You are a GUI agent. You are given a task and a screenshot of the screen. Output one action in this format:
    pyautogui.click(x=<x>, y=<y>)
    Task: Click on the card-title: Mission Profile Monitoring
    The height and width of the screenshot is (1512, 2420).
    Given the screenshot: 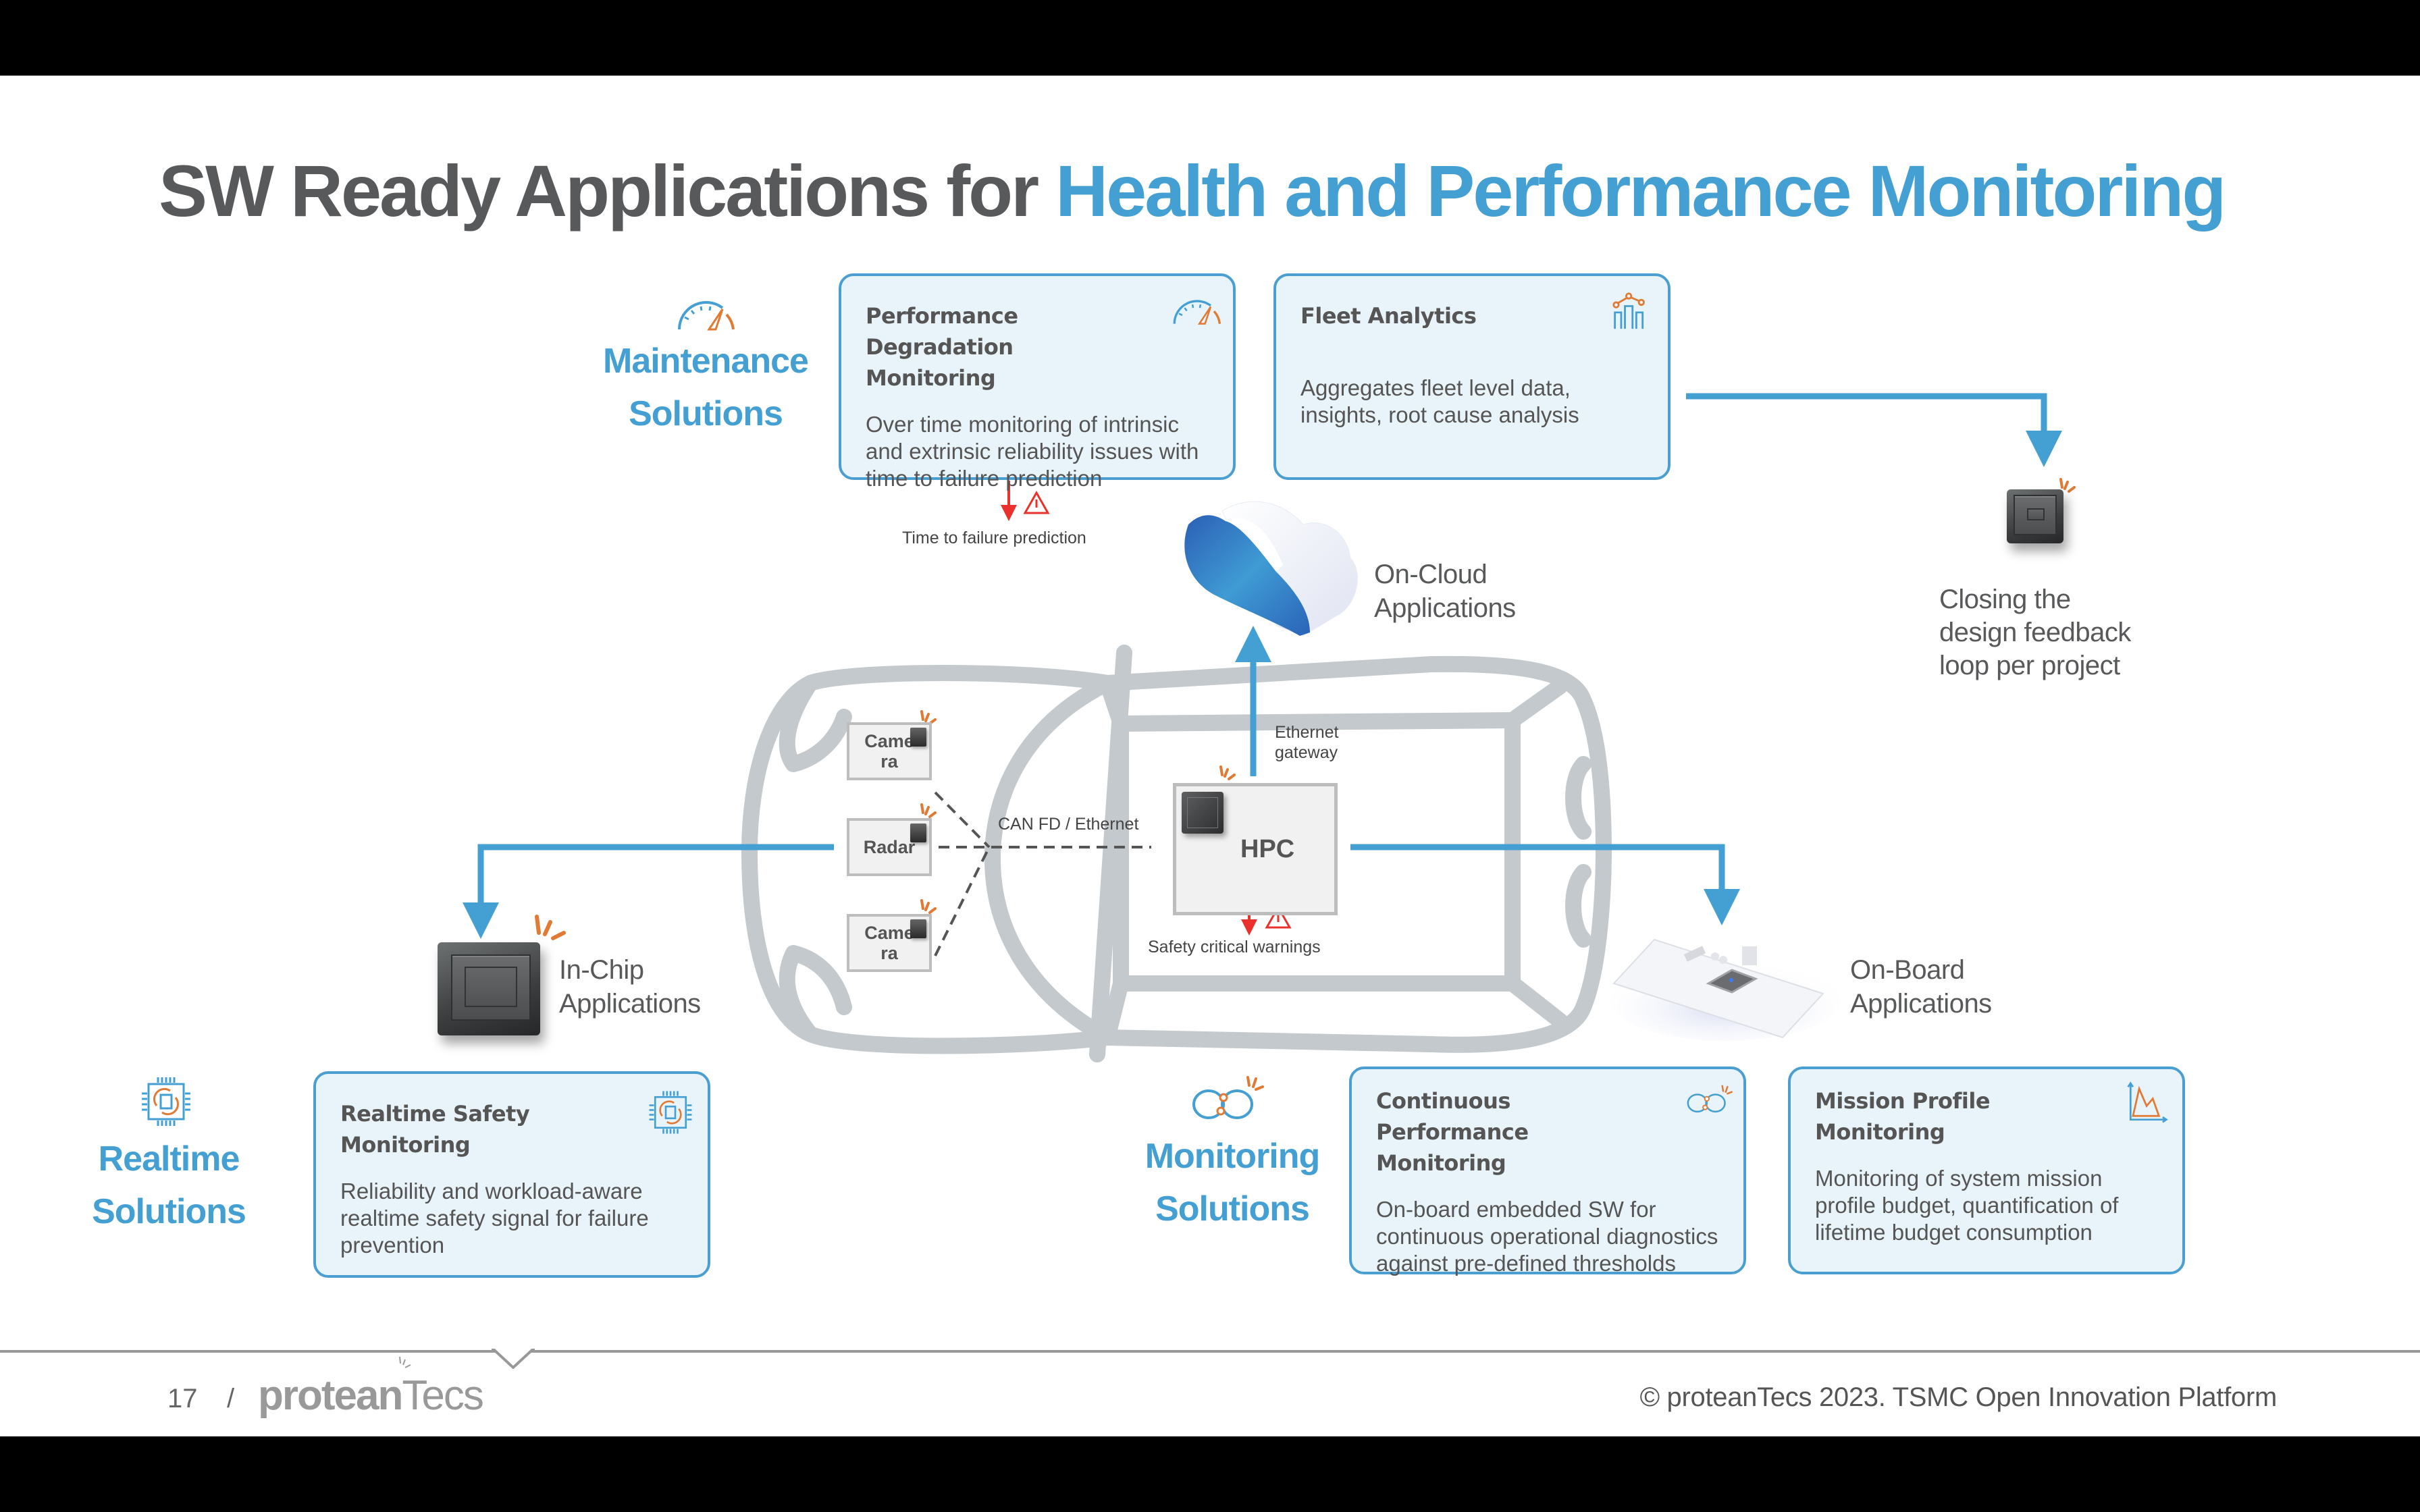 What is the action you would take?
    pyautogui.click(x=1903, y=1116)
    